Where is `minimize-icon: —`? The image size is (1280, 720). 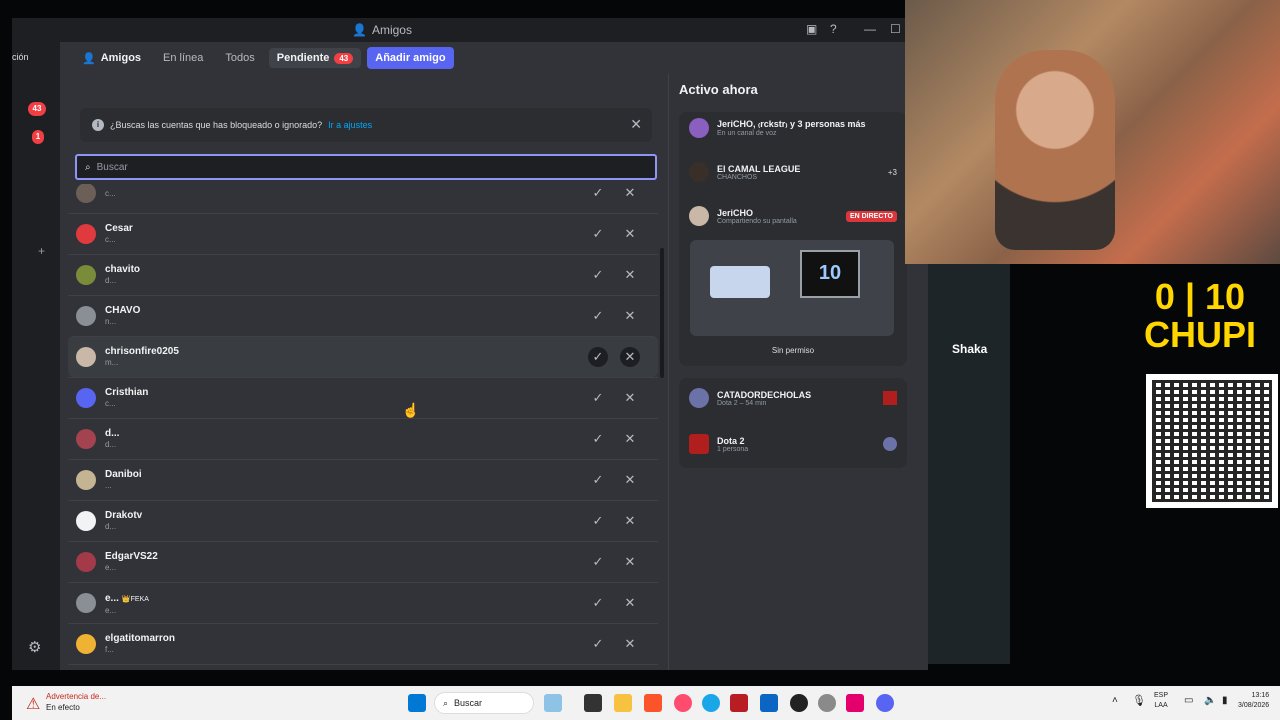
minimize-icon: — is located at coordinates (870, 29).